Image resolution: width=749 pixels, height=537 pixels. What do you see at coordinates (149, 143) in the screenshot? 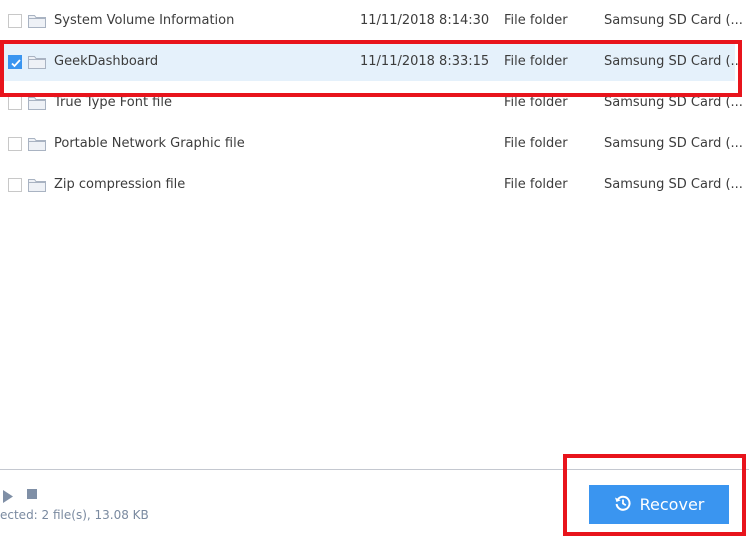
I see `file-name: Portable Network Graphic file` at bounding box center [149, 143].